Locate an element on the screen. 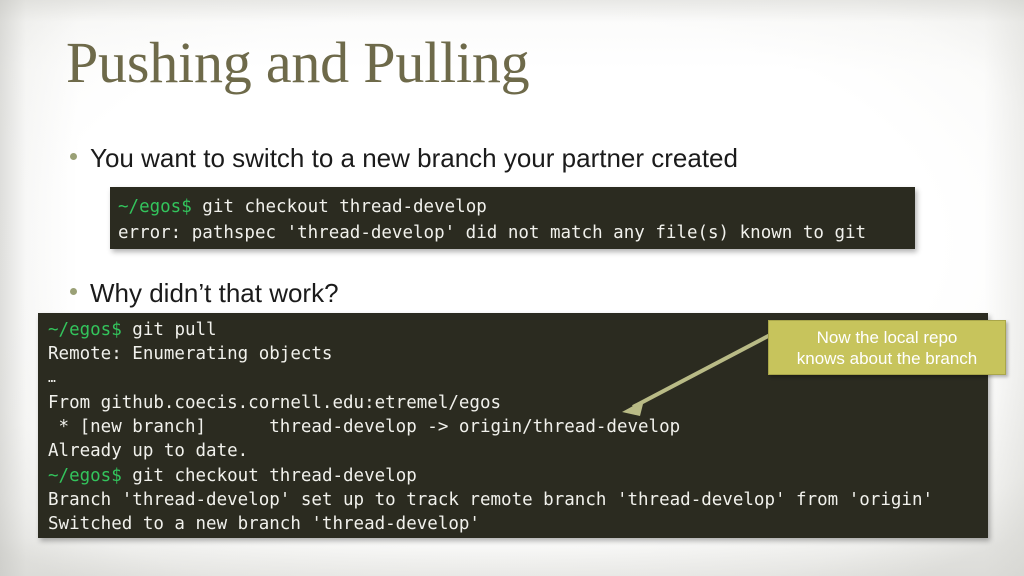 Image resolution: width=1024 pixels, height=576 pixels. terminal-line-text: git pull is located at coordinates (169, 330).